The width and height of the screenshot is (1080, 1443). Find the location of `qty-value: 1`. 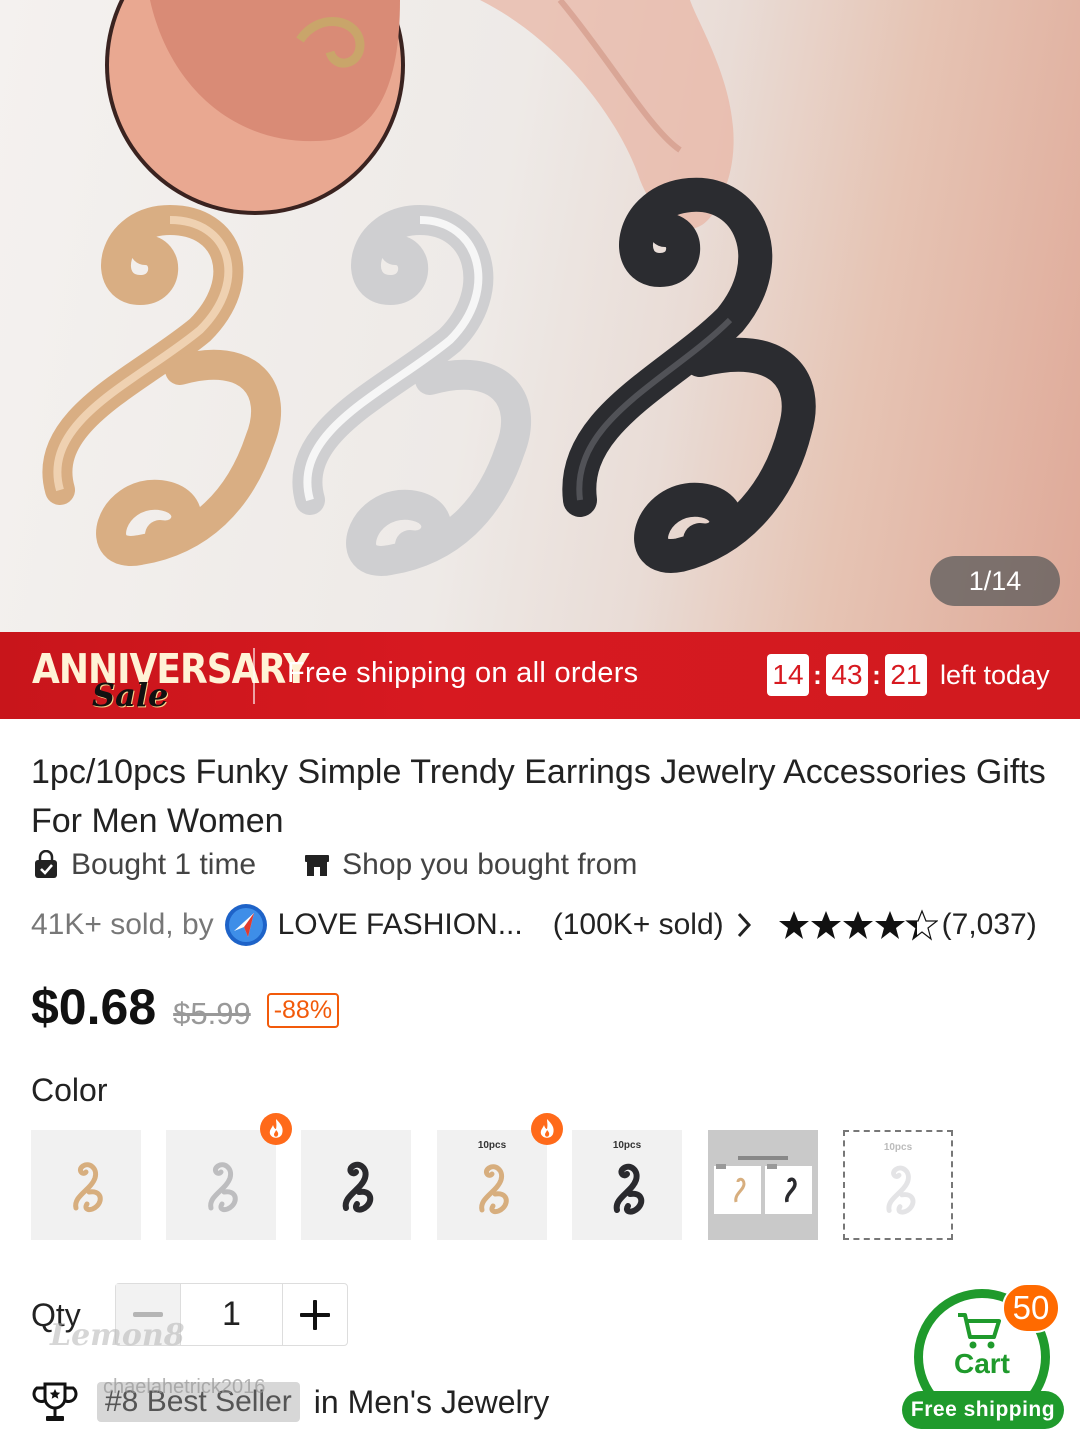

qty-value: 1 is located at coordinates (231, 1314).